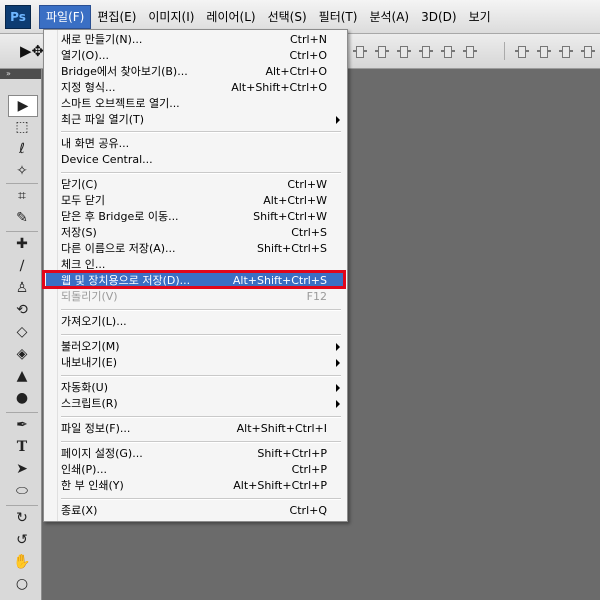 This screenshot has height=600, width=600. I want to click on distribute-buttons, so click(555, 51).